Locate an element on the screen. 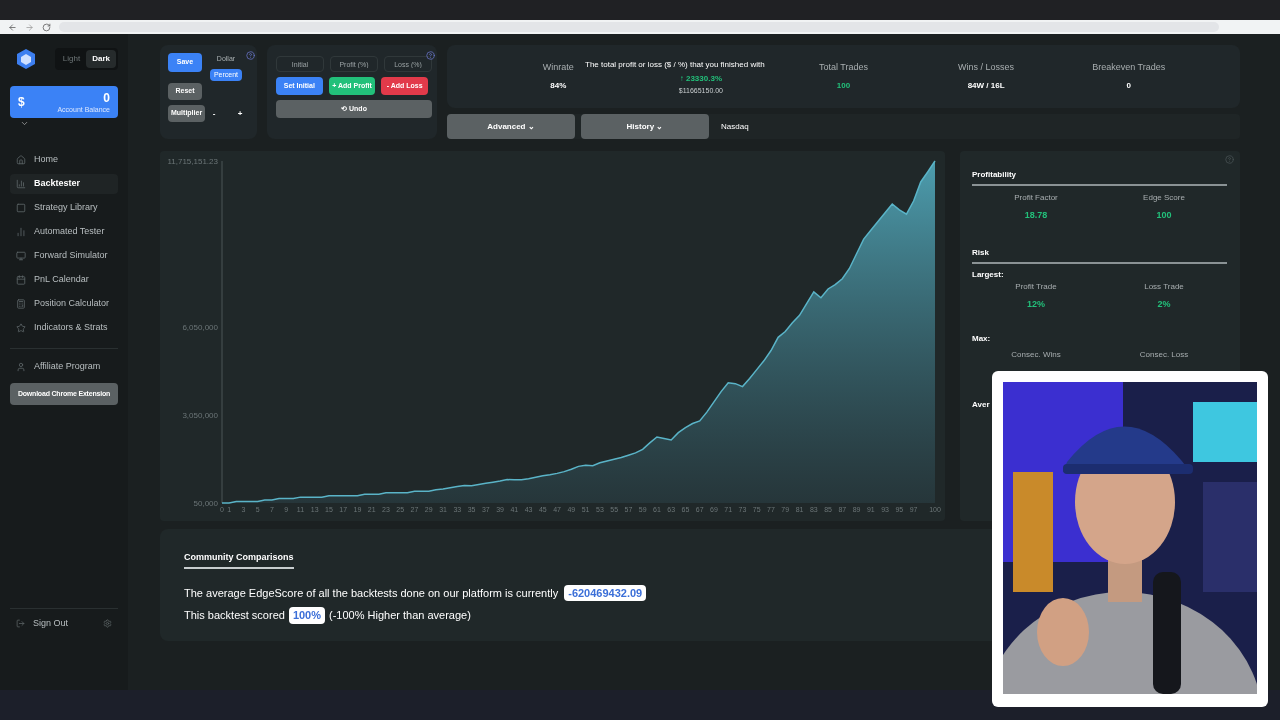 The width and height of the screenshot is (1280, 720). metric-value: 18.78 is located at coordinates (1036, 215).